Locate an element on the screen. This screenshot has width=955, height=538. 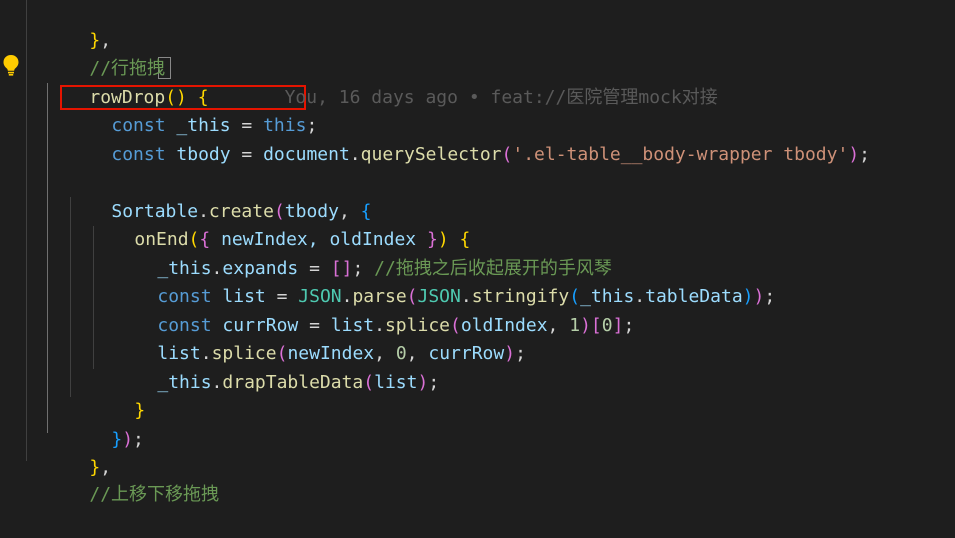
code-line-2: //行拖拽 is located at coordinates (477, 52).